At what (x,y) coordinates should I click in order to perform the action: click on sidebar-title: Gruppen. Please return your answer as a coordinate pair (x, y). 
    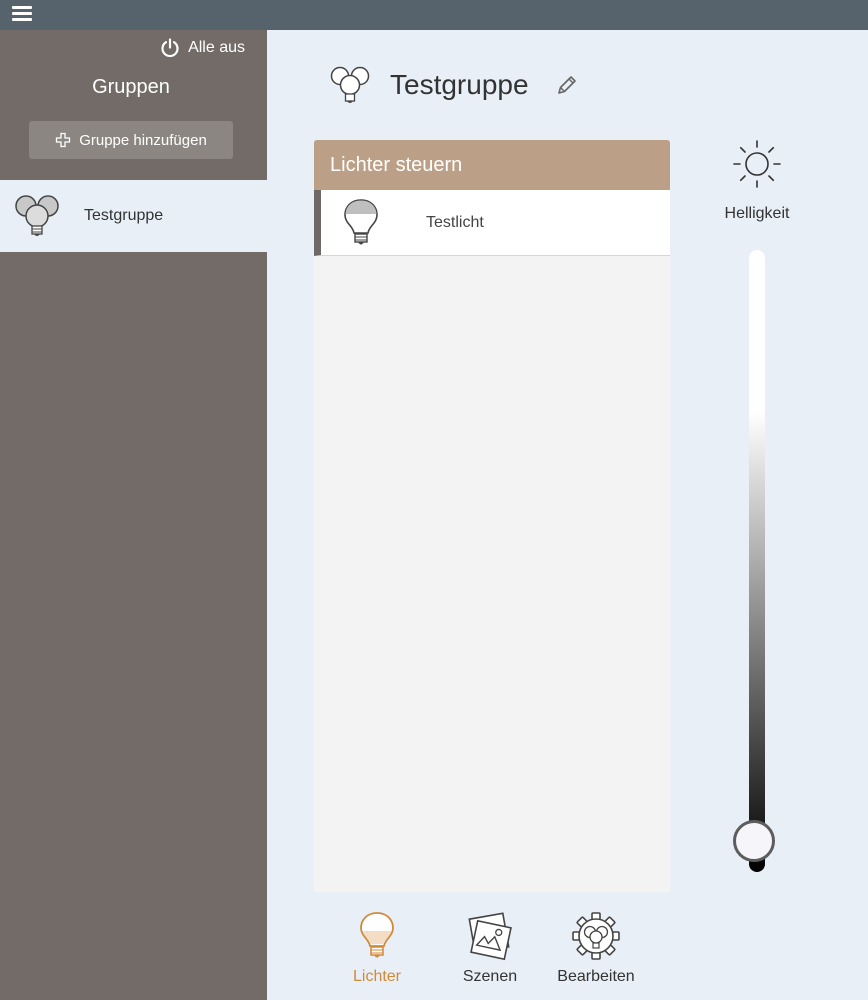
    Looking at the image, I should click on (131, 87).